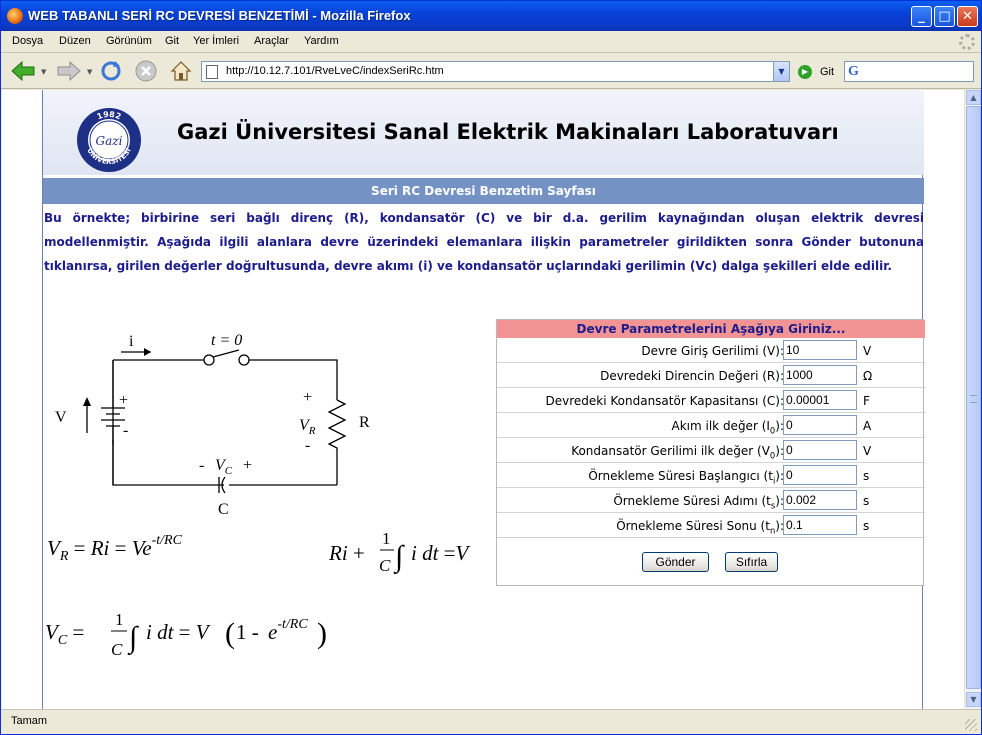 This screenshot has height=735, width=982. What do you see at coordinates (727, 427) in the screenshot?
I see `label-initial-current: Akım ilk değer (I0):` at bounding box center [727, 427].